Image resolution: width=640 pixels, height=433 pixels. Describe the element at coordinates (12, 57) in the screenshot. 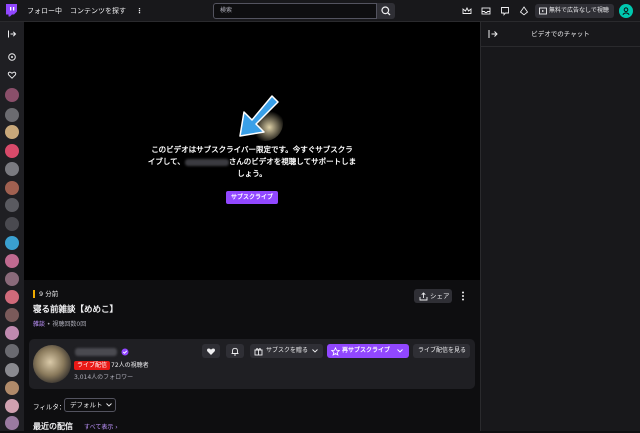

I see `recommended-icon` at that location.